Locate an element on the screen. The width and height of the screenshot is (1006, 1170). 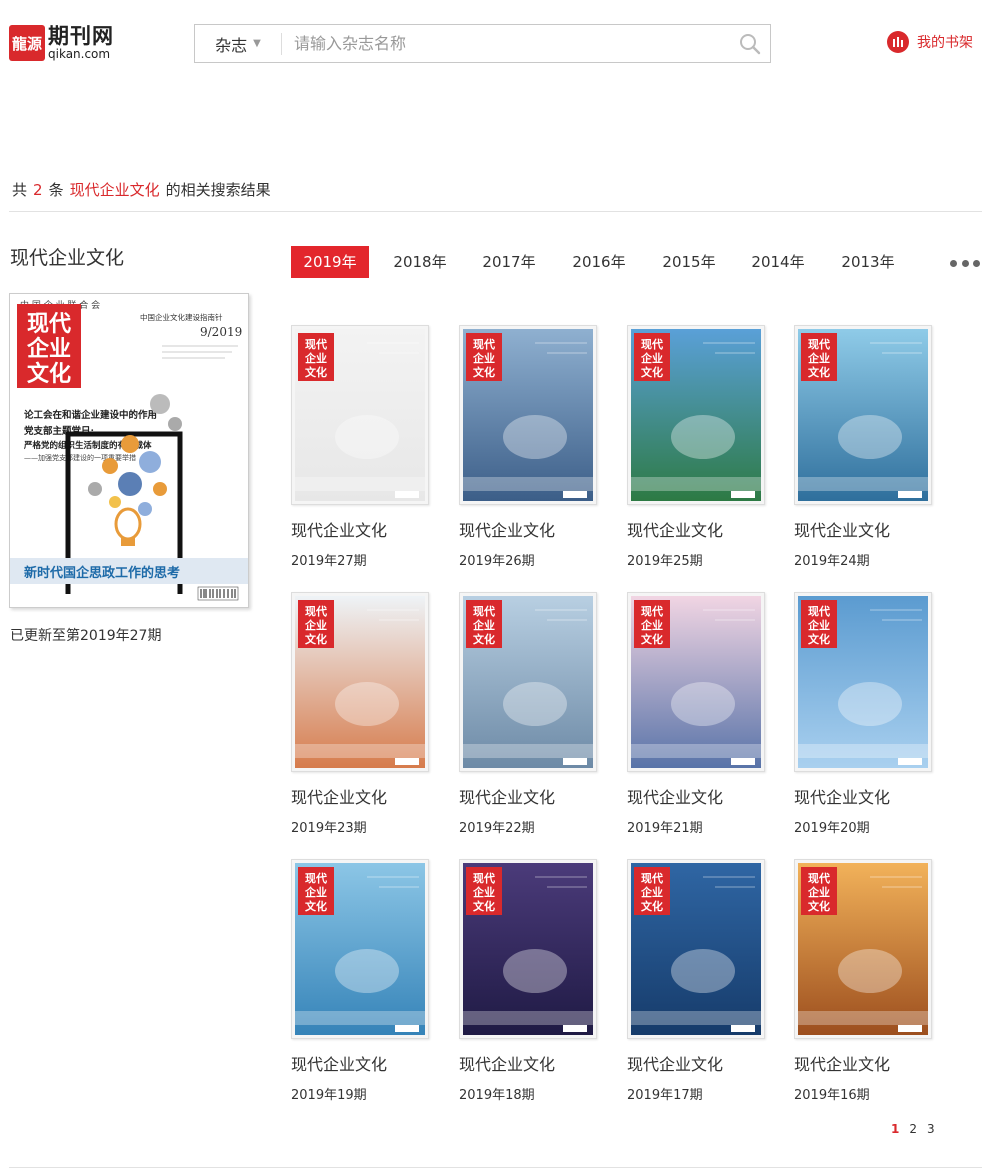
year-tab-2018: 2018年 is located at coordinates (420, 262).